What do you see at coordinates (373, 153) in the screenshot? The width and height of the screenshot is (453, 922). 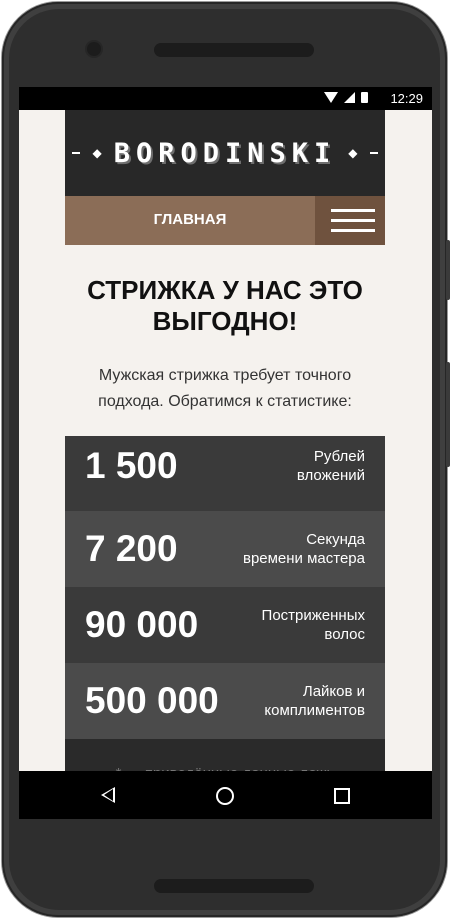 I see `logo-line-right` at bounding box center [373, 153].